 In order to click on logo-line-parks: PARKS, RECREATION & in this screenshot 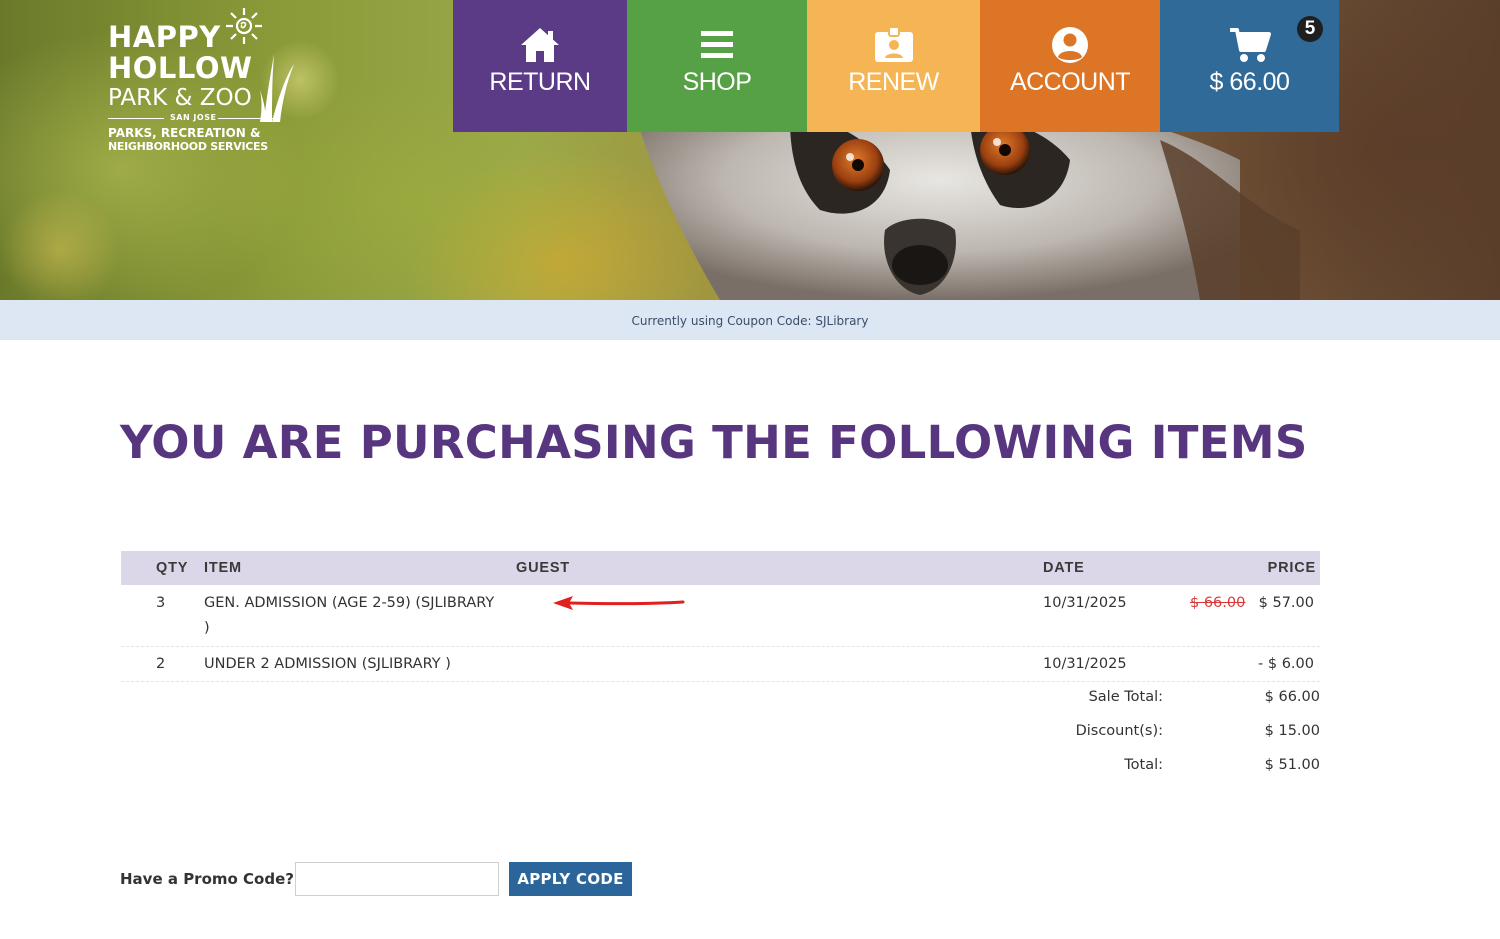, I will do `click(184, 133)`.